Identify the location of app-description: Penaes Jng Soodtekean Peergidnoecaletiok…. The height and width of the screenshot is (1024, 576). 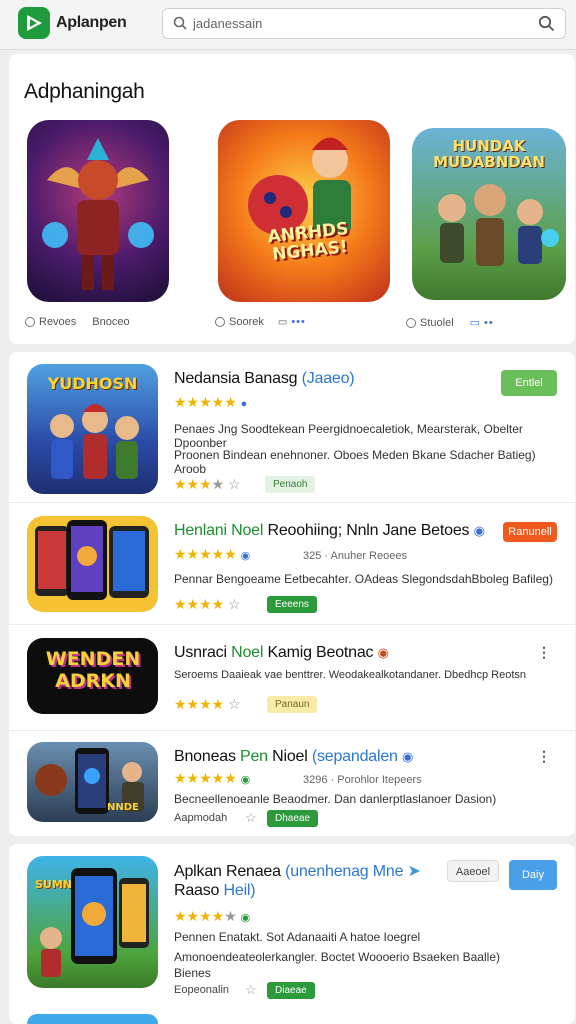
(348, 436).